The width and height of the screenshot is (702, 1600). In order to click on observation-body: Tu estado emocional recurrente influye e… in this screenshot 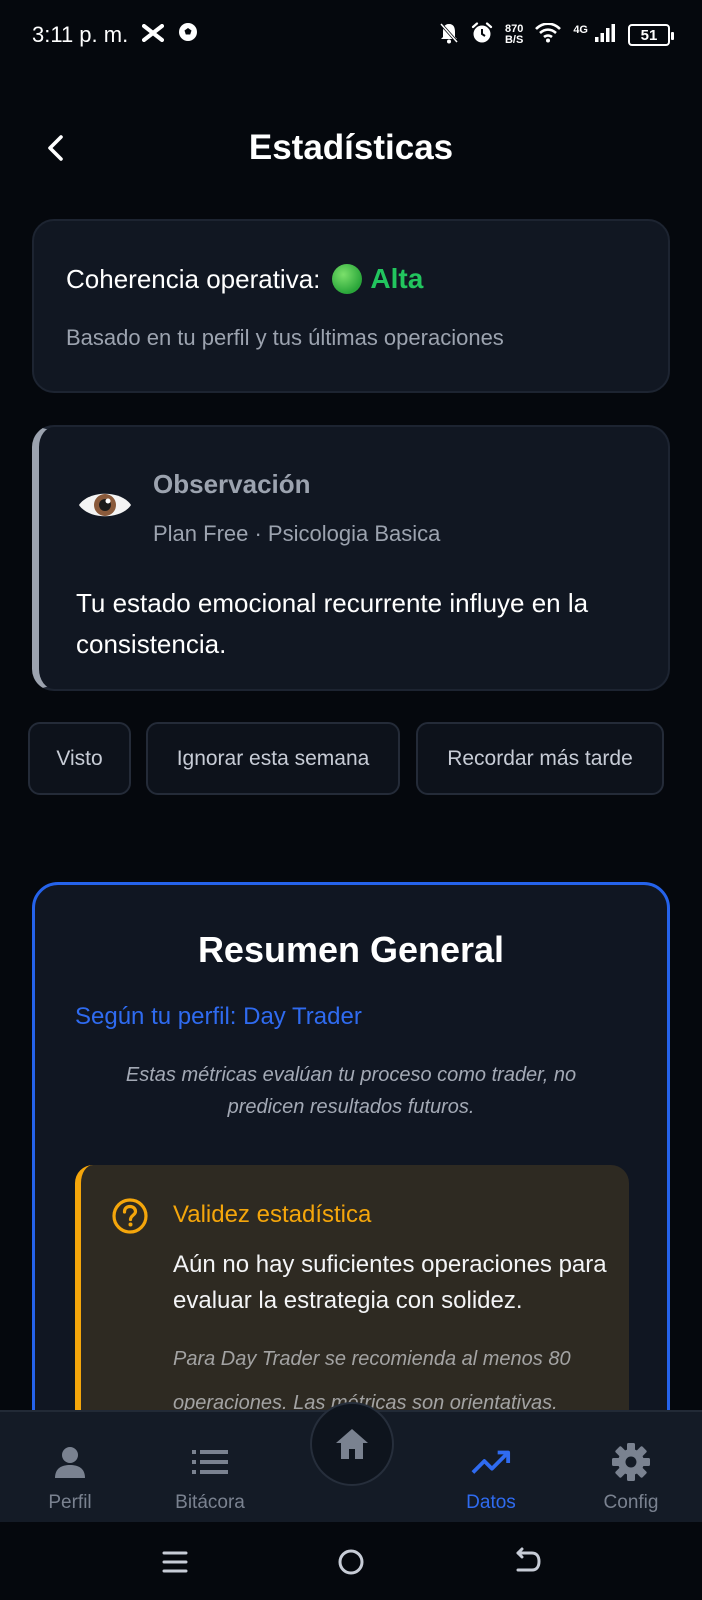, I will do `click(332, 623)`.